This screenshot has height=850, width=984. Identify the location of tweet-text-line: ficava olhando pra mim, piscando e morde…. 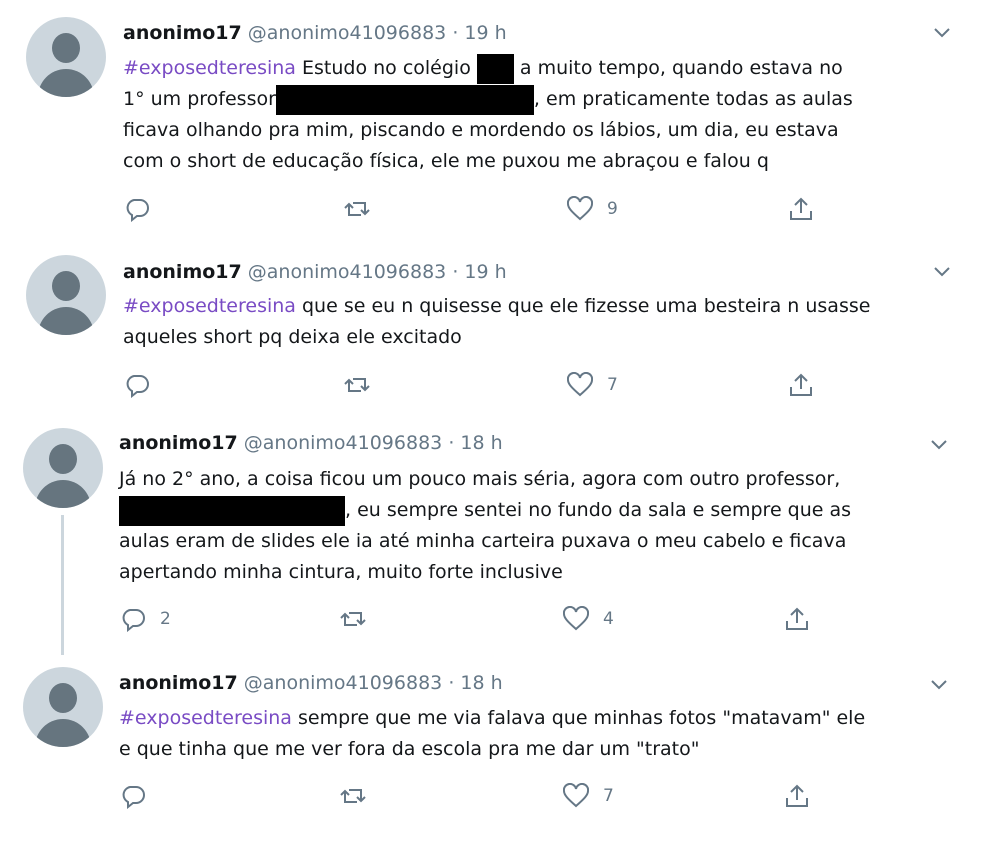
(481, 130).